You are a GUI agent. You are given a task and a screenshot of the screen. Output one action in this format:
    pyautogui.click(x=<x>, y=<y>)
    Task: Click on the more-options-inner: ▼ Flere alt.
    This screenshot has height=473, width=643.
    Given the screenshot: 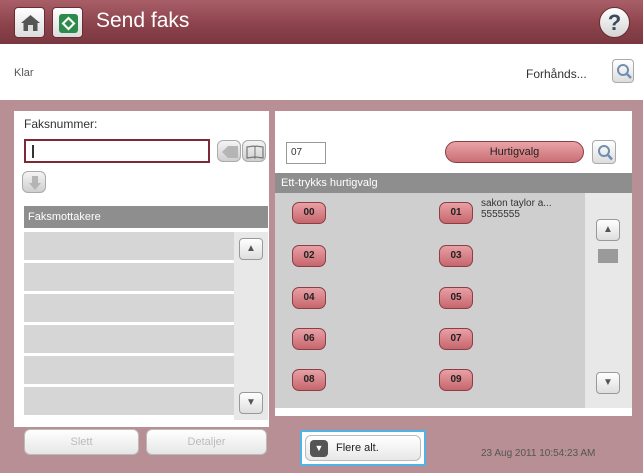 What is the action you would take?
    pyautogui.click(x=363, y=448)
    